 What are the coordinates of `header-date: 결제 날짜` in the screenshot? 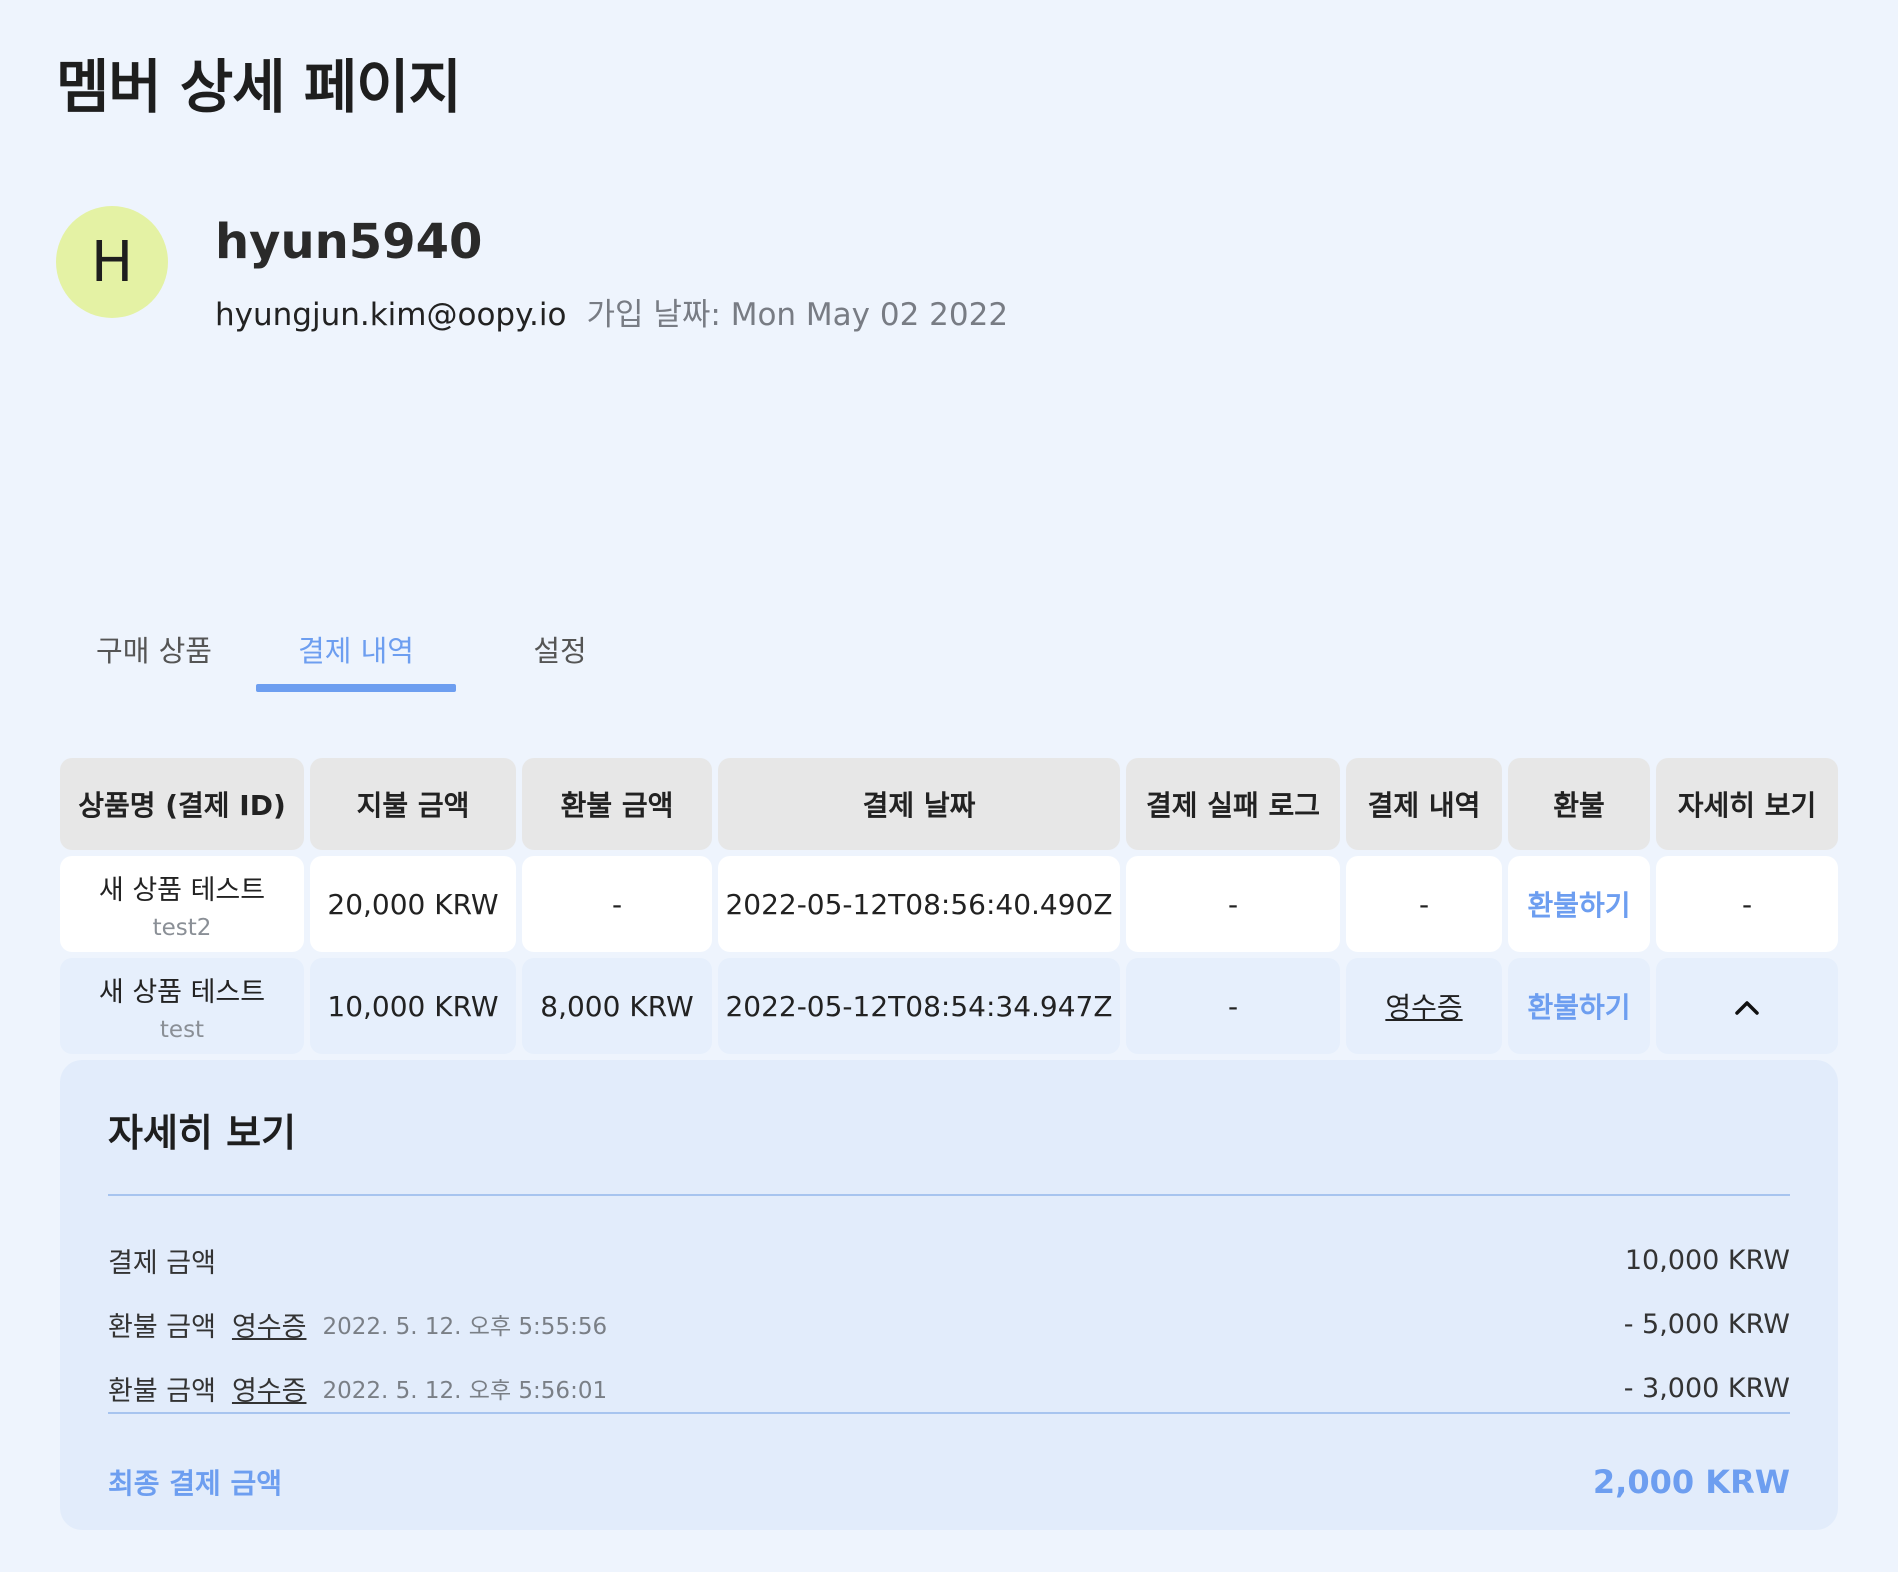 It's located at (919, 804).